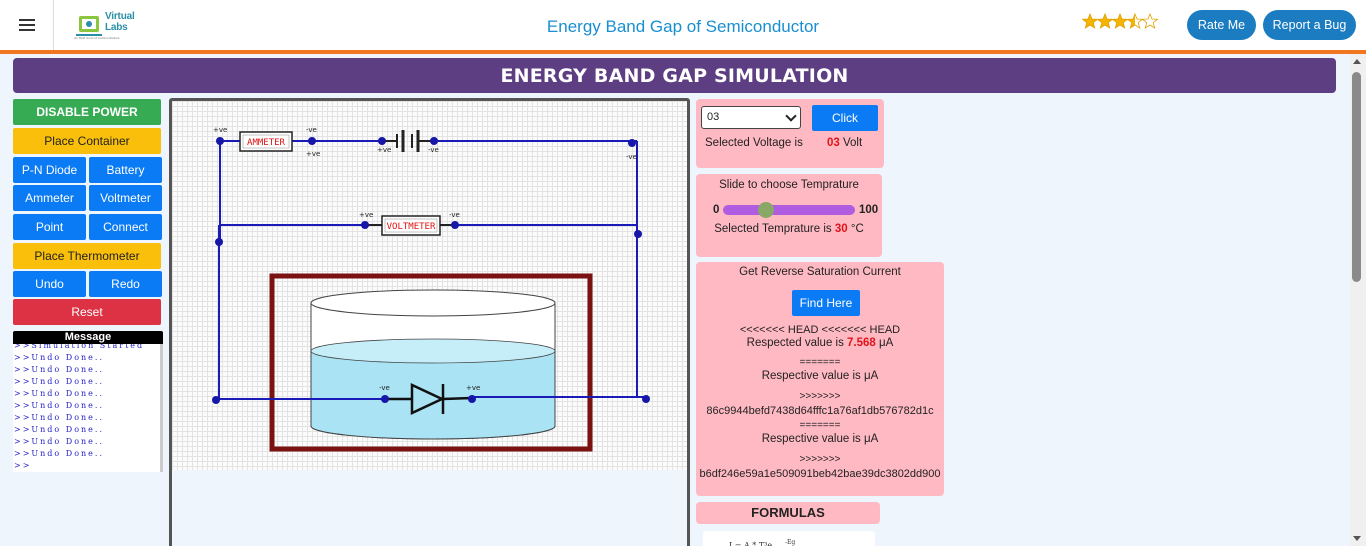 Image resolution: width=1366 pixels, height=546 pixels. What do you see at coordinates (820, 411) in the screenshot?
I see `commit-hash: 86c9944befd7438d64fffc1a76af1db576782d1c` at bounding box center [820, 411].